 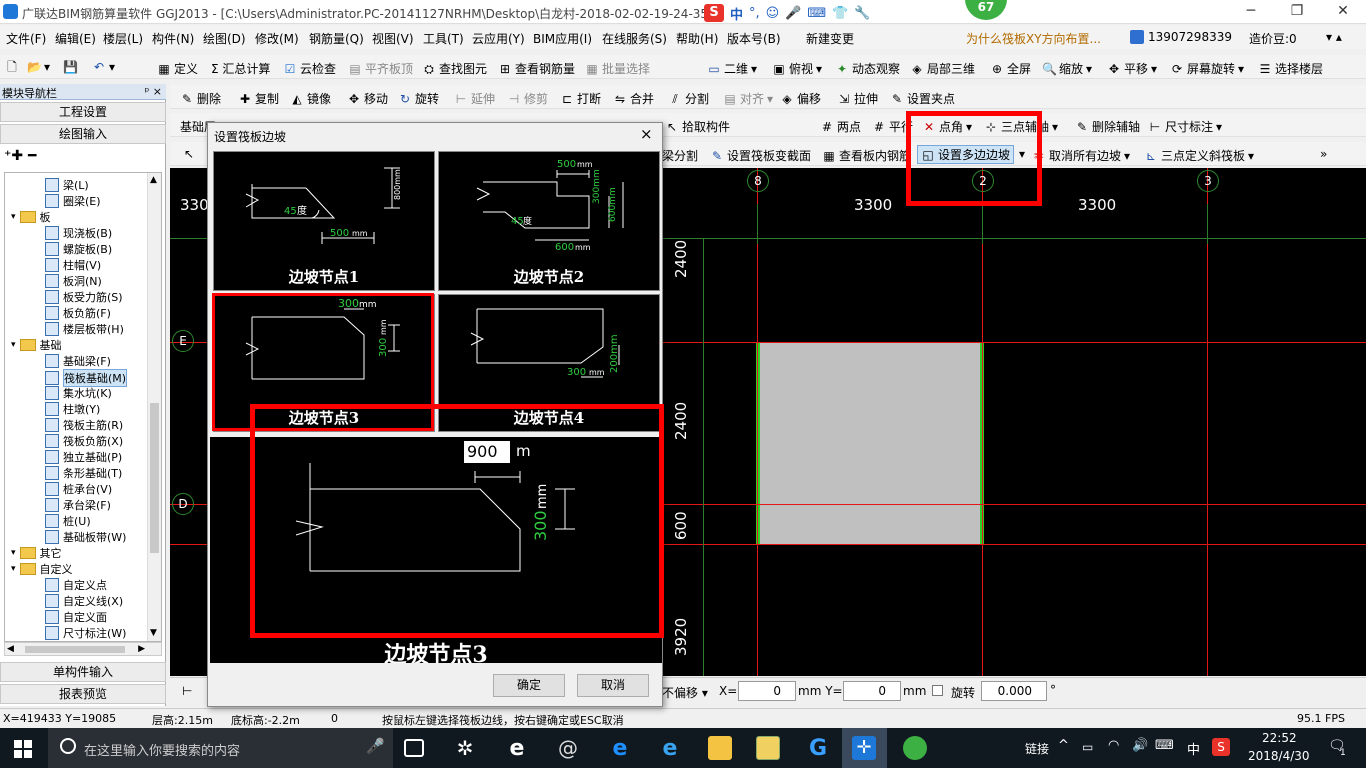 What do you see at coordinates (73, 265) in the screenshot?
I see `tree-item: 柱帽(V)` at bounding box center [73, 265].